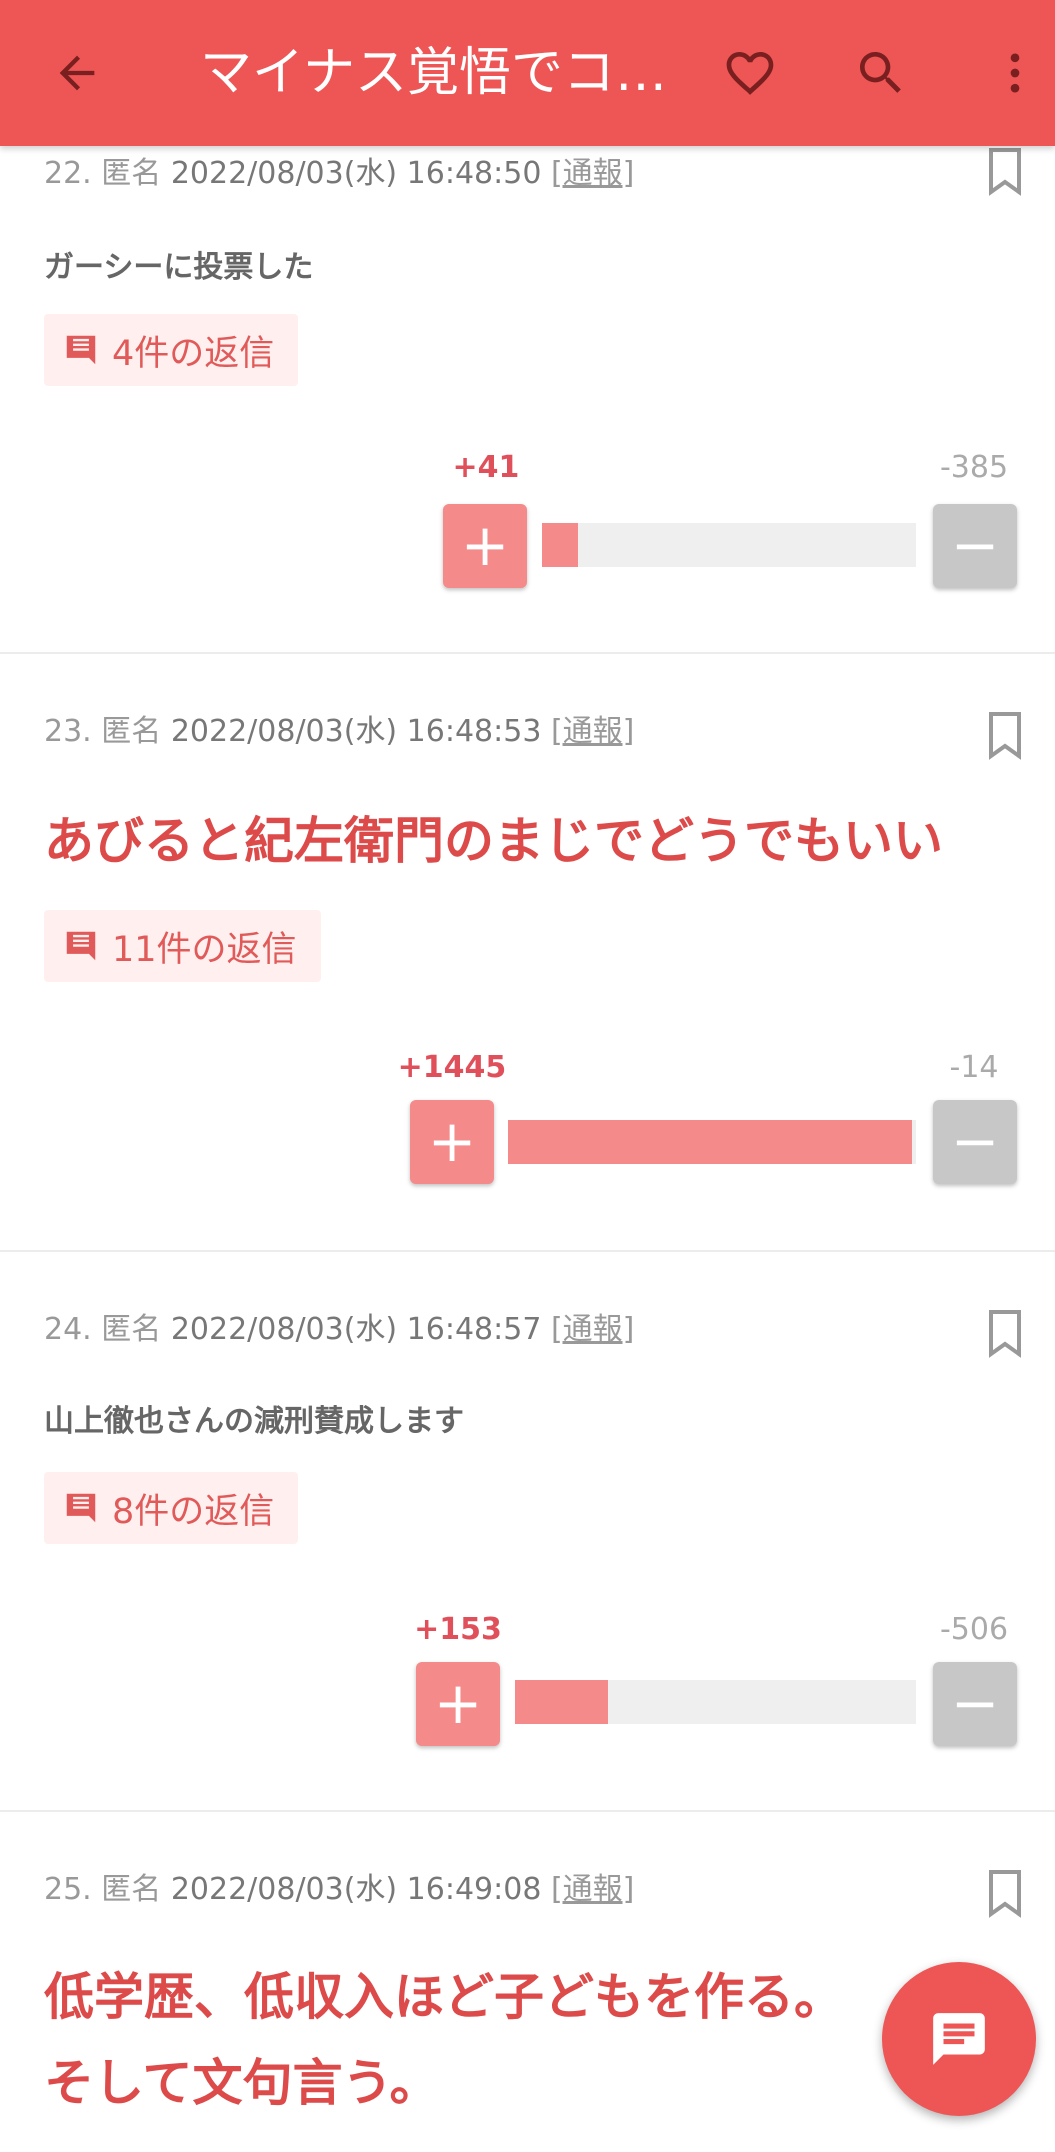 The image size is (1055, 2152). What do you see at coordinates (254, 1421) in the screenshot?
I see `comment-text: 山上徹也さんの減刑賛成します` at bounding box center [254, 1421].